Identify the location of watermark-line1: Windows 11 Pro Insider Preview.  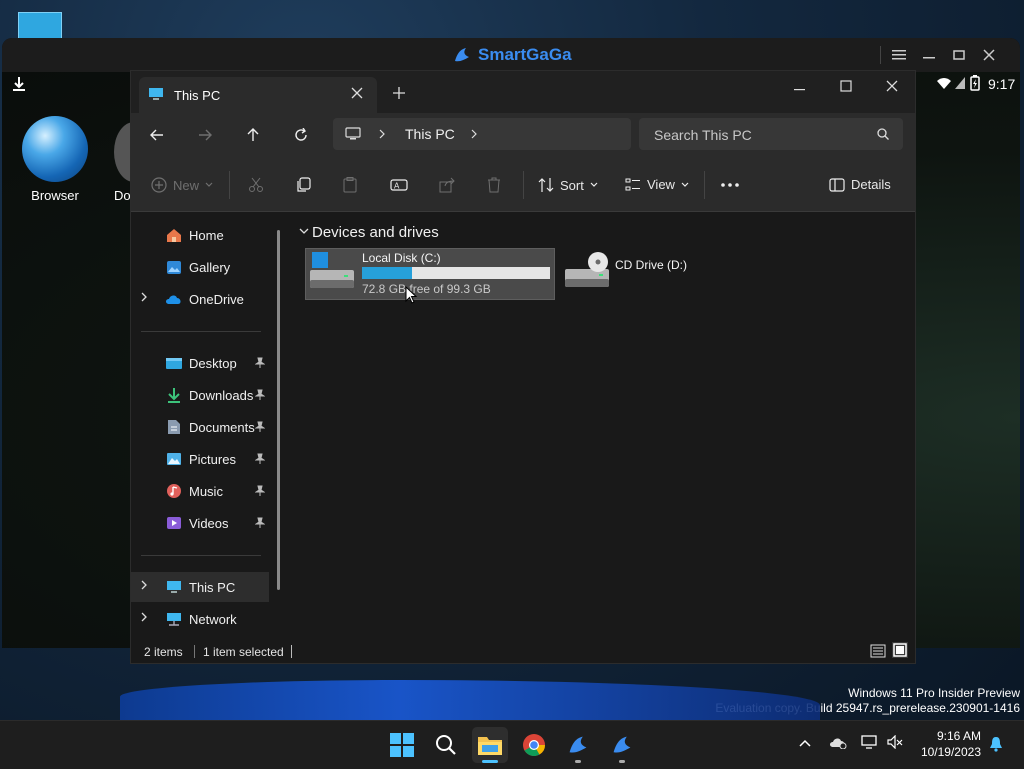
(934, 693).